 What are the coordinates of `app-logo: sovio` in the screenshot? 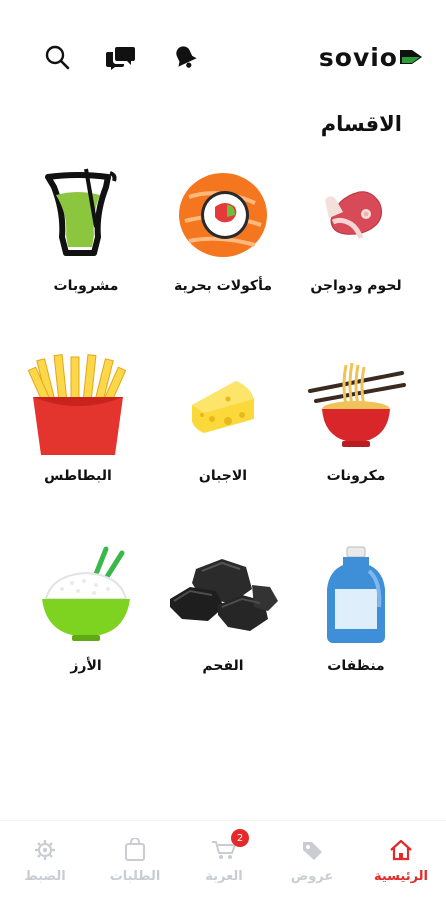 It's located at (371, 57).